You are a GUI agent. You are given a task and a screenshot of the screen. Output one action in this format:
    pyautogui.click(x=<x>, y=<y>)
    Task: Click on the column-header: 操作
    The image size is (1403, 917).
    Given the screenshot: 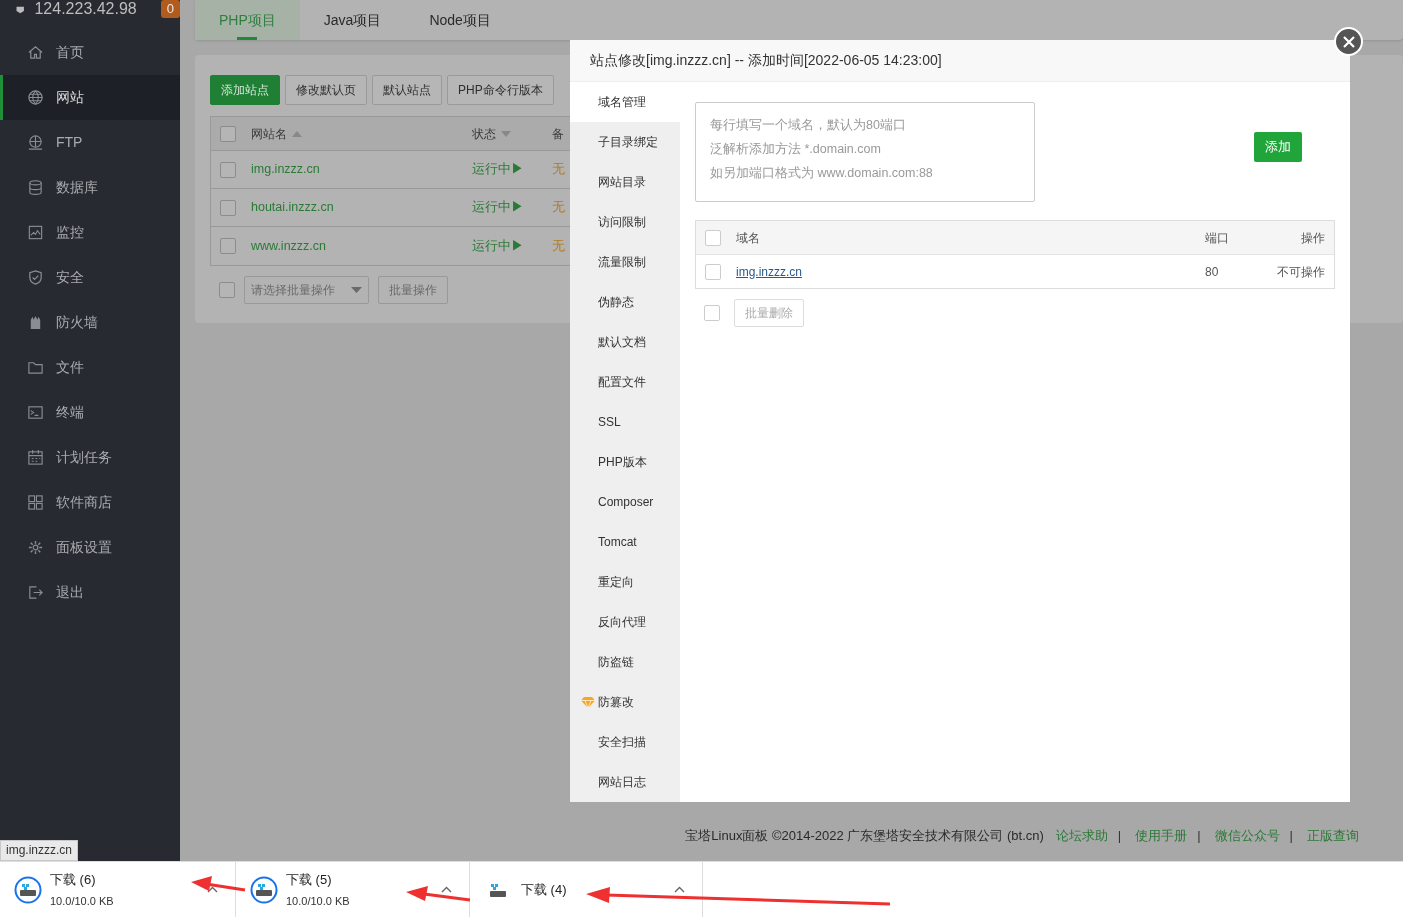 What is the action you would take?
    pyautogui.click(x=1313, y=237)
    